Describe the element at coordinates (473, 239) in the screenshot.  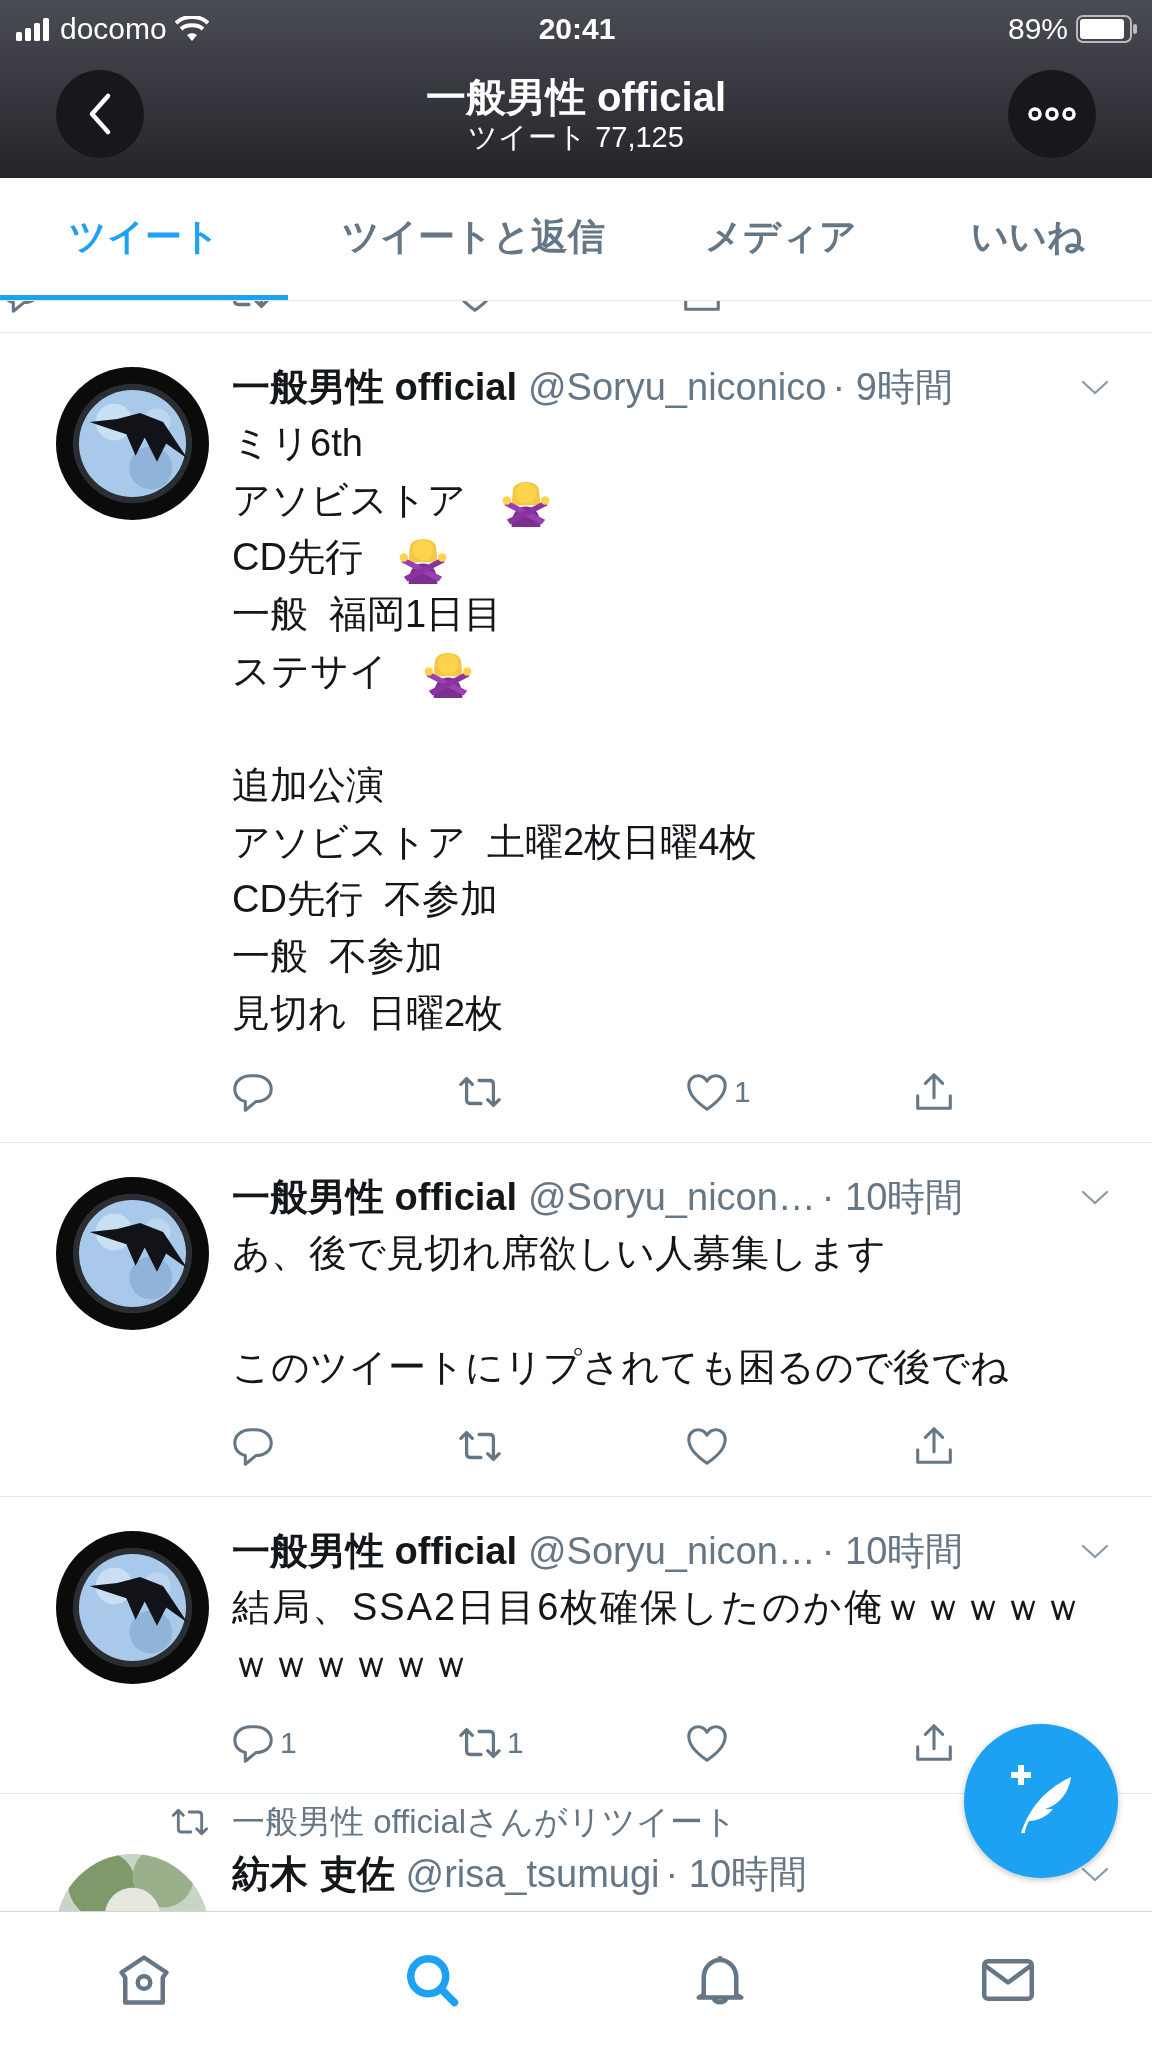
I see `profile-tab: ツイートと返信` at that location.